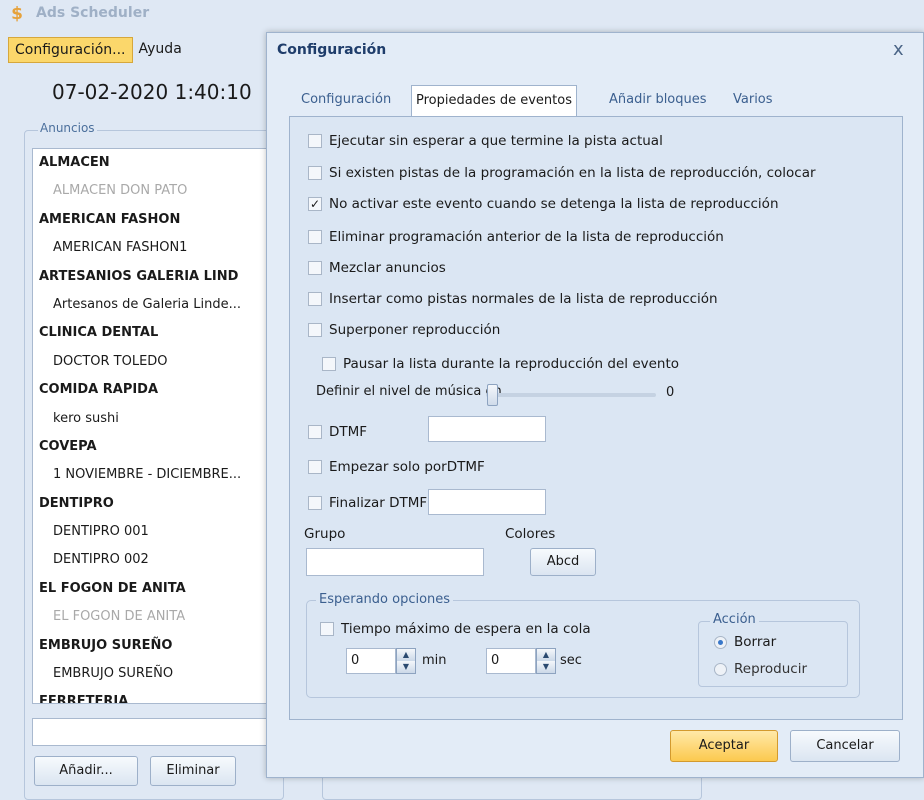 The image size is (924, 800). I want to click on min-spinner: 0 ▲ ▼, so click(381, 661).